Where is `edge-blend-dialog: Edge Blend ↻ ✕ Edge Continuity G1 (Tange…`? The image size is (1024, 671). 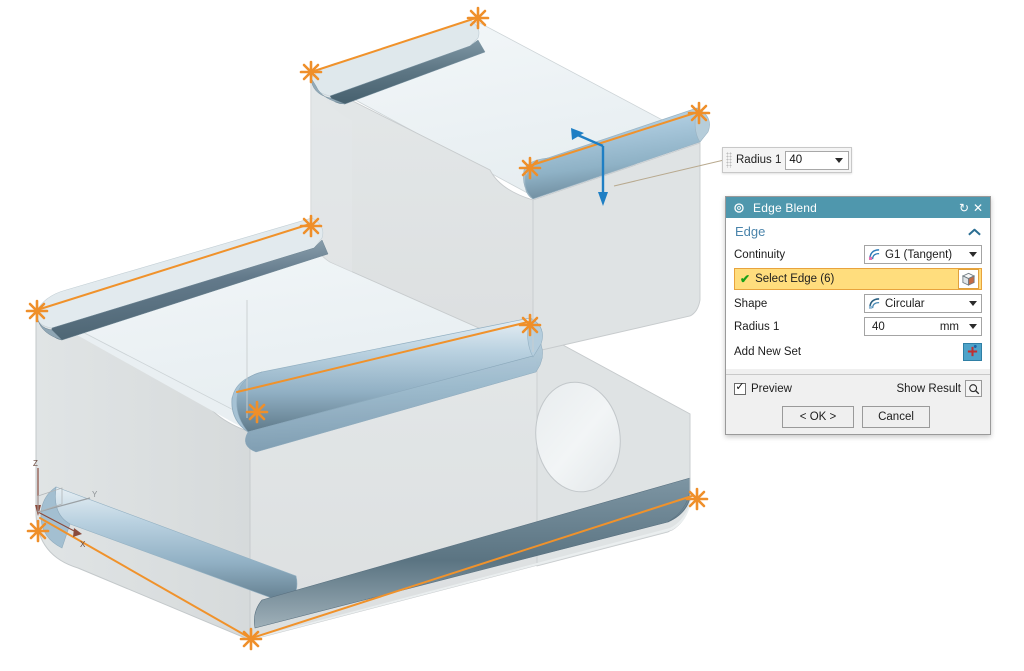 edge-blend-dialog: Edge Blend ↻ ✕ Edge Continuity G1 (Tange… is located at coordinates (858, 315).